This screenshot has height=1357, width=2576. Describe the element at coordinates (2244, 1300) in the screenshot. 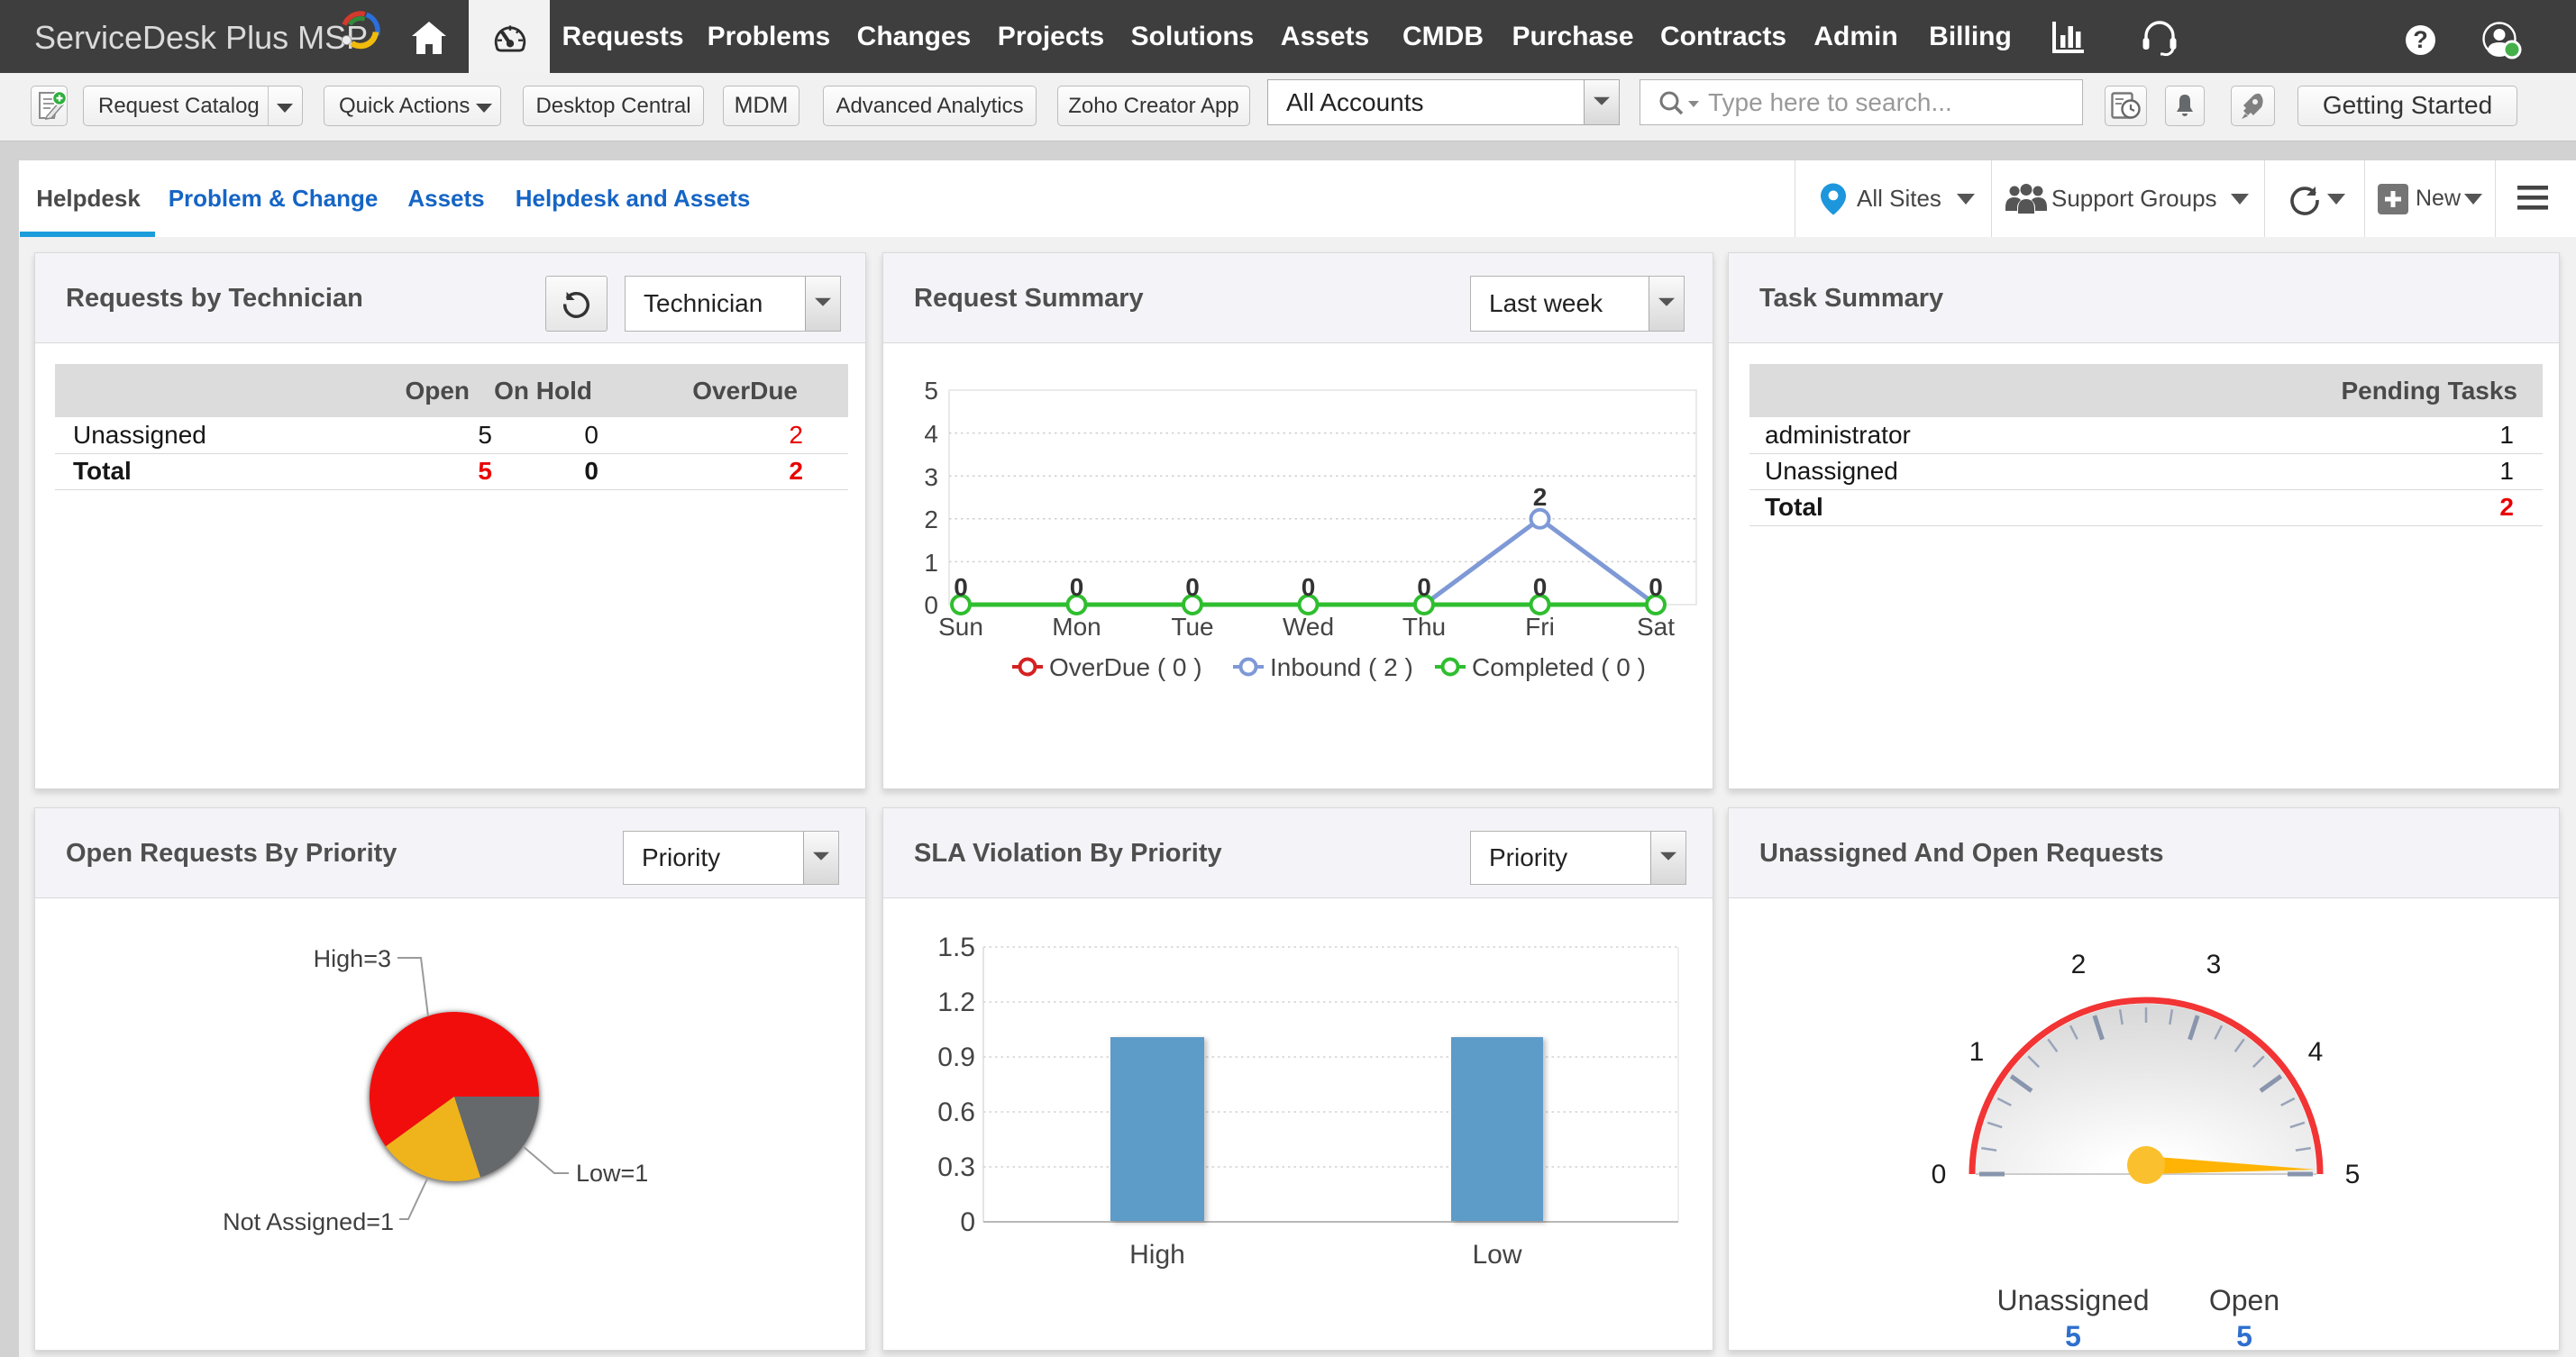

I see `svg-text: Open` at that location.